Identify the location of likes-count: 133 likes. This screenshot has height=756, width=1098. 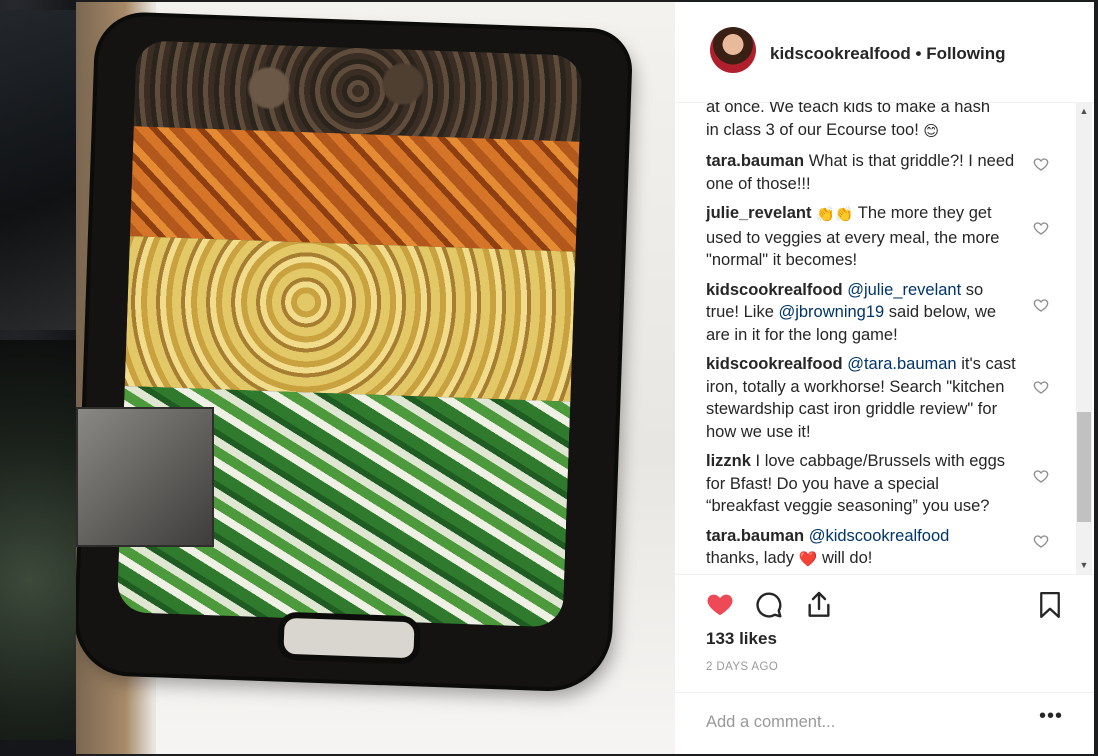
(741, 639).